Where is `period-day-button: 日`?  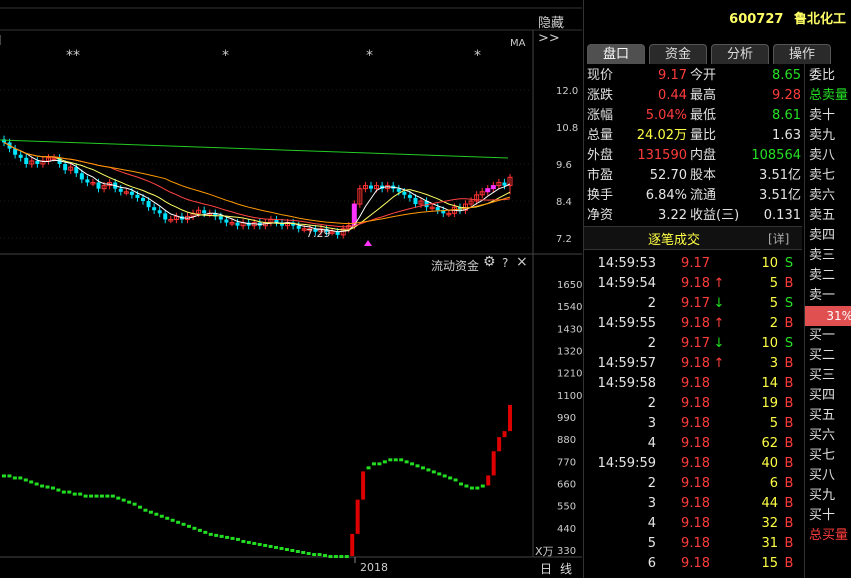 period-day-button: 日 is located at coordinates (546, 568).